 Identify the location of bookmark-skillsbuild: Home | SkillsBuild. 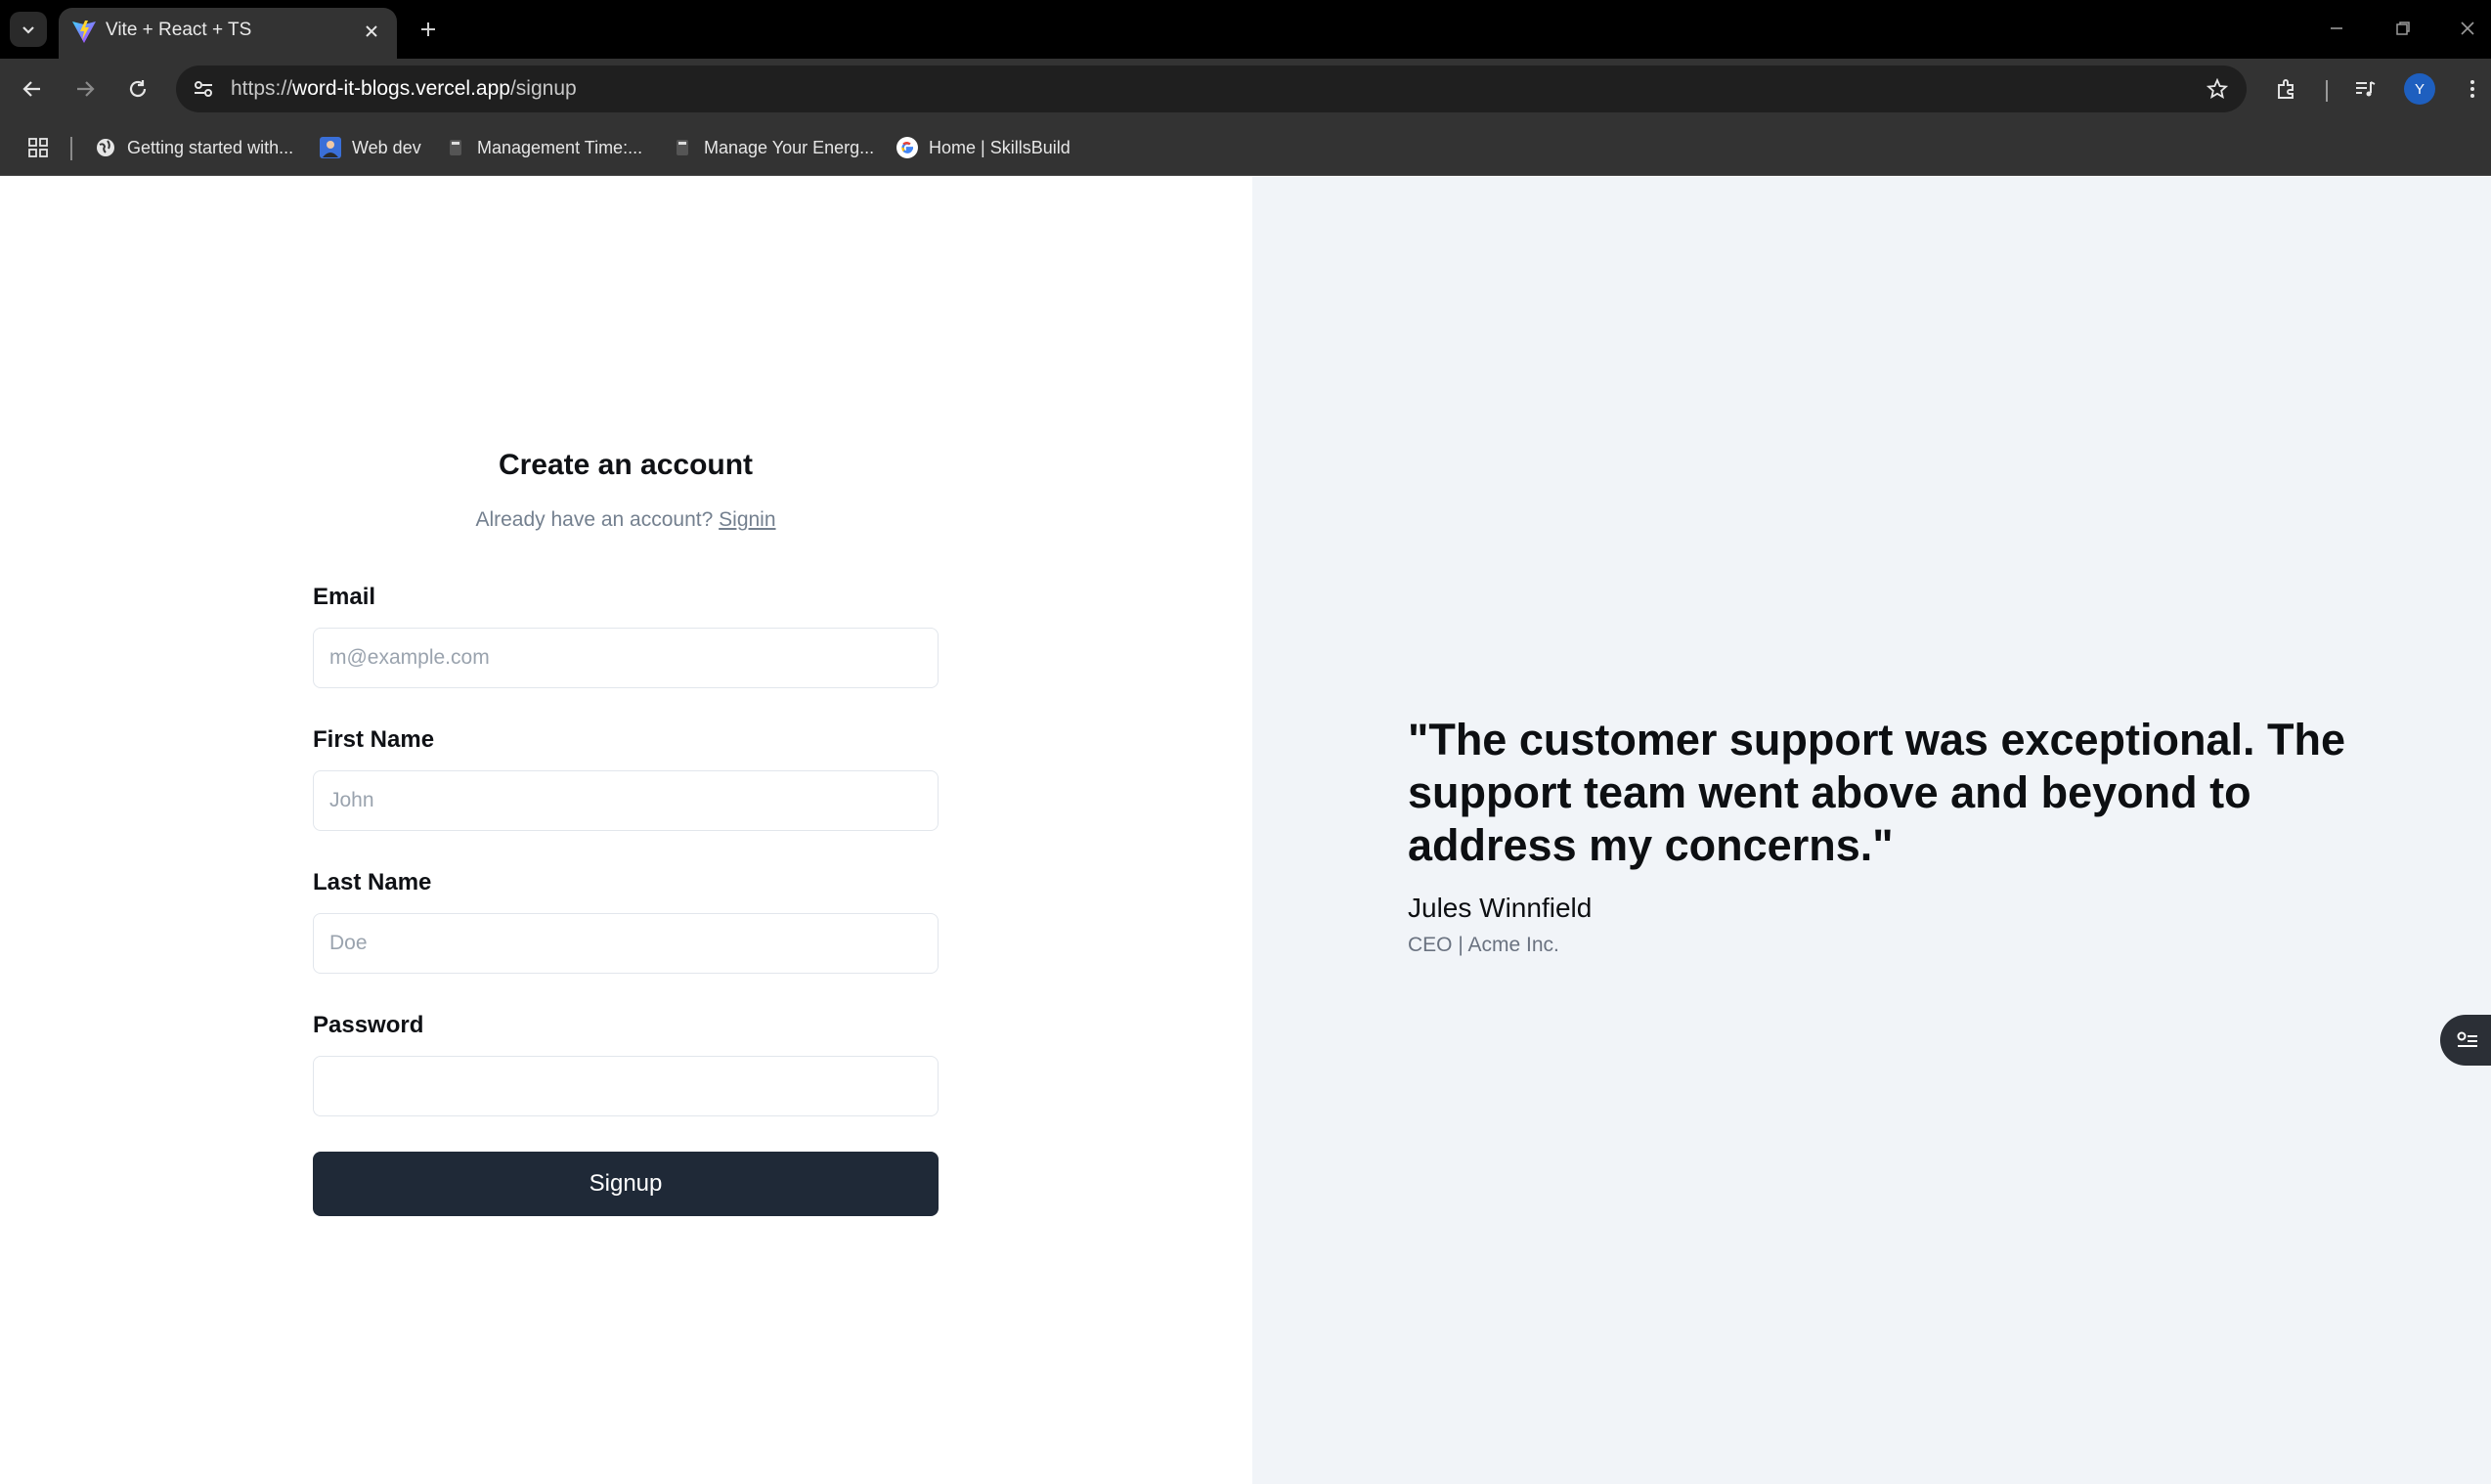
(983, 147).